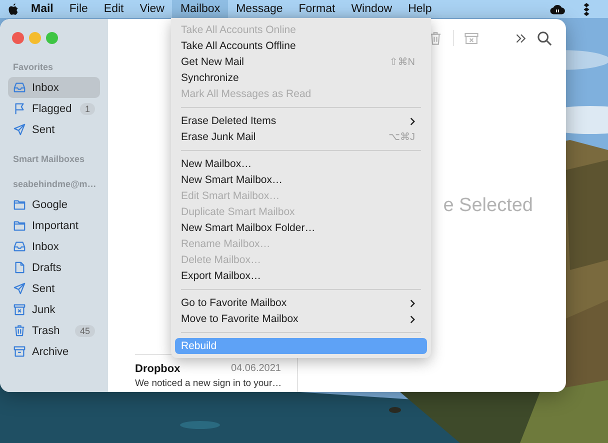 The width and height of the screenshot is (608, 443). I want to click on empty-message-text: e Selected, so click(488, 206).